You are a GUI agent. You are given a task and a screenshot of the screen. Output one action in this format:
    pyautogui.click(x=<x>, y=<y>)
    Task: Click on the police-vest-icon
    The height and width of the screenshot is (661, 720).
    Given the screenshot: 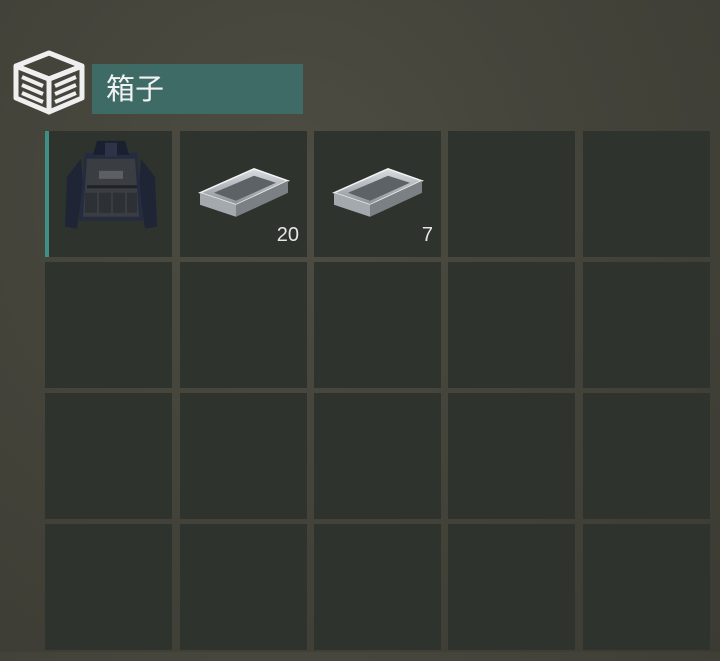 What is the action you would take?
    pyautogui.click(x=110, y=184)
    